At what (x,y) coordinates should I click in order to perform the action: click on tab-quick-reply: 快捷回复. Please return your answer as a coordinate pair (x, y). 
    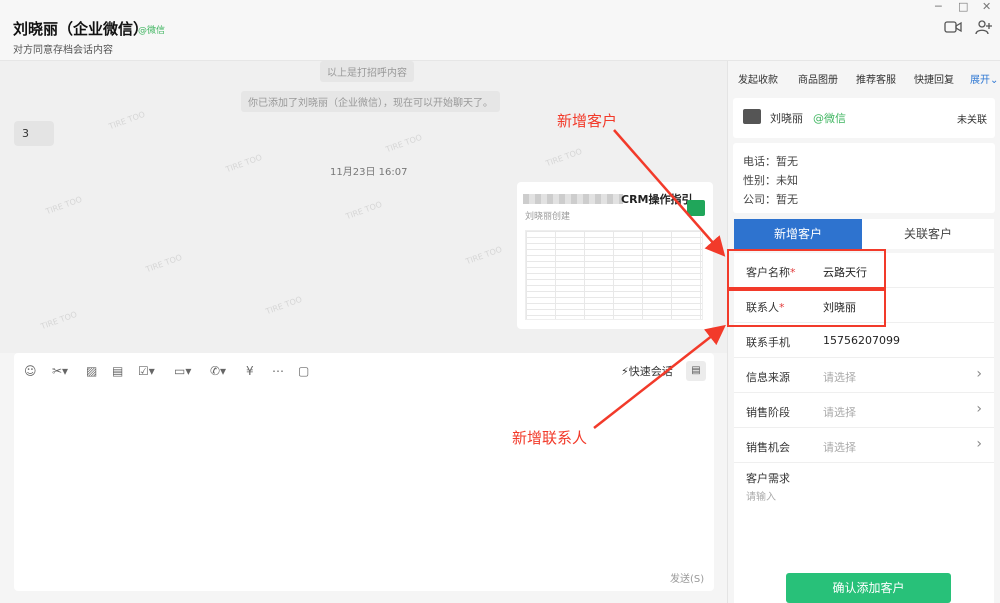
    Looking at the image, I should click on (934, 78).